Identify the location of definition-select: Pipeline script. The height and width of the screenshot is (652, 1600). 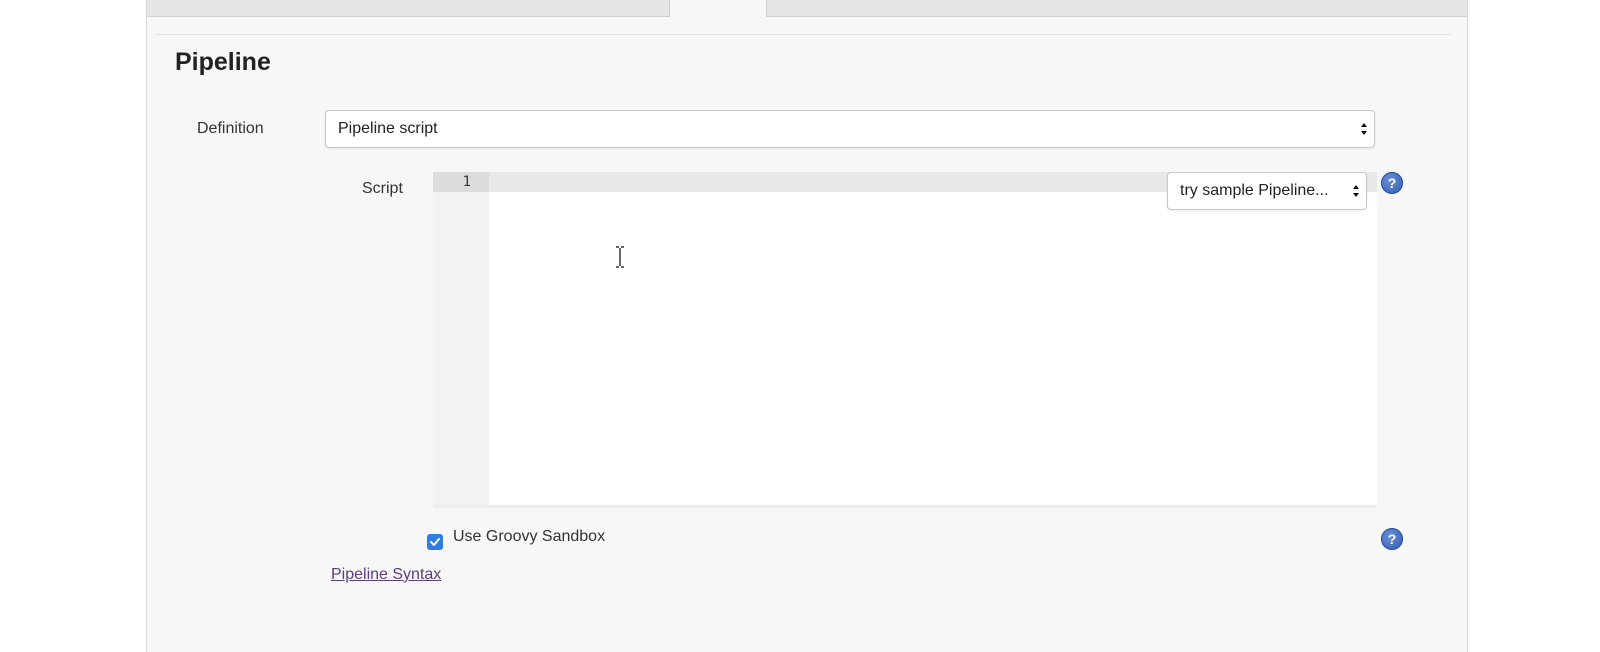
(850, 129).